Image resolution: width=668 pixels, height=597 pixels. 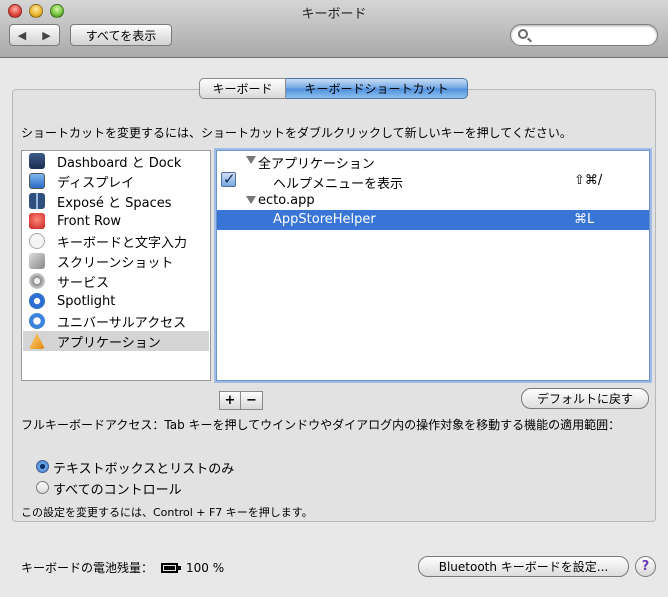 What do you see at coordinates (89, 221) in the screenshot?
I see `category-label: Front Row` at bounding box center [89, 221].